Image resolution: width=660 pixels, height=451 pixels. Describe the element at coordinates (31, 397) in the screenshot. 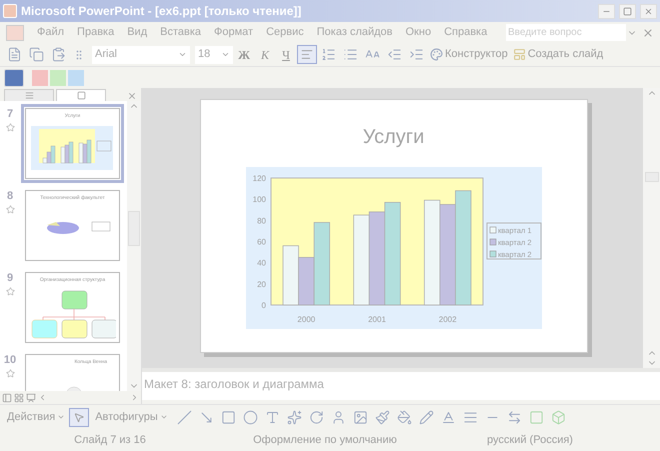

I see `slide-show-icon` at that location.